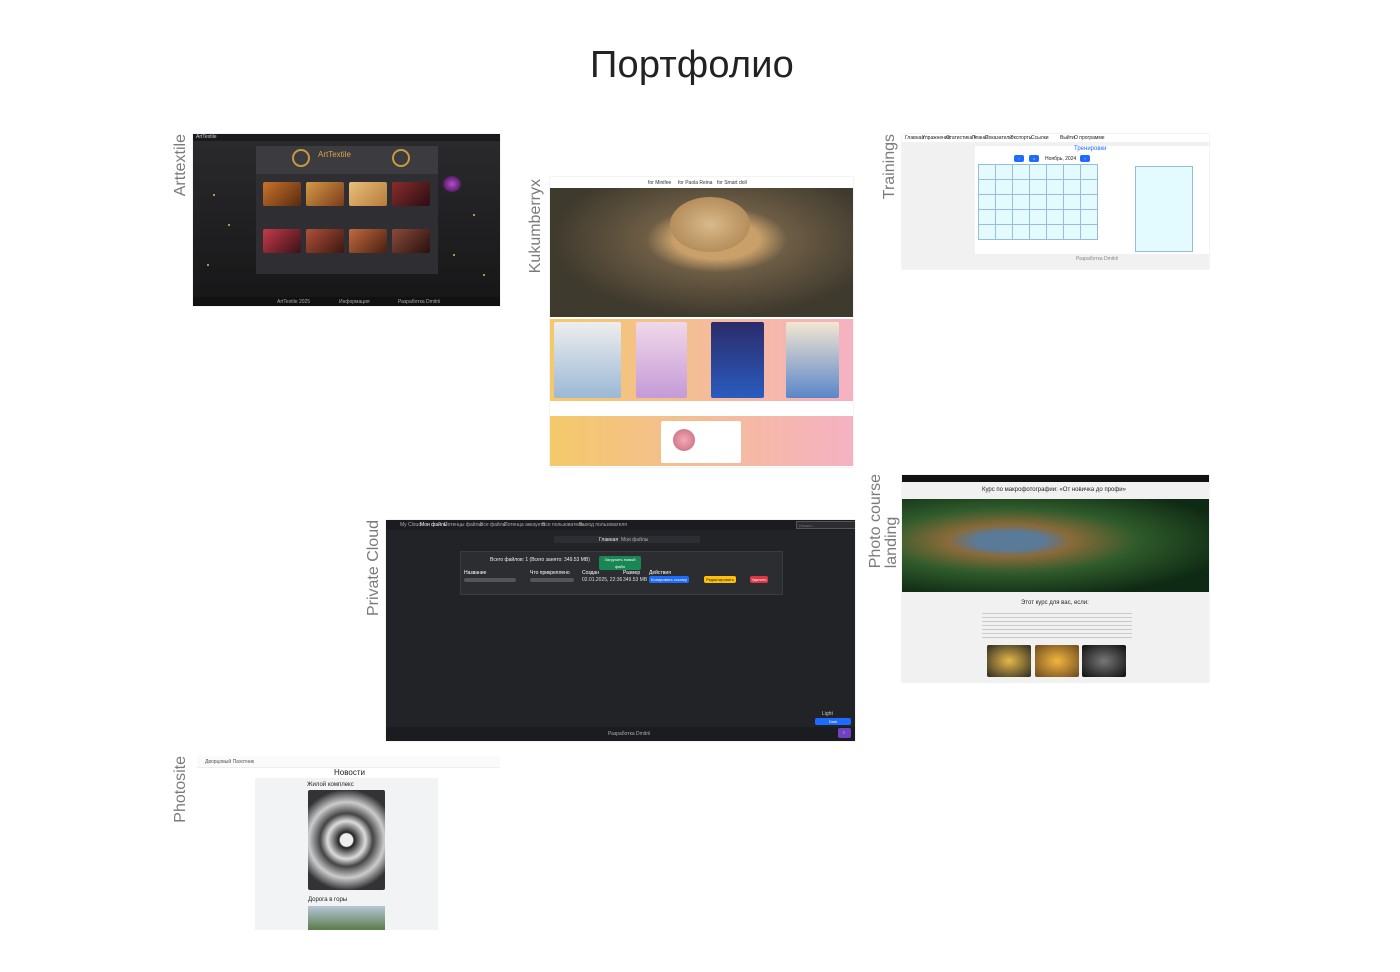 The image size is (1400, 972). Describe the element at coordinates (825, 525) in the screenshot. I see `search-input` at that location.